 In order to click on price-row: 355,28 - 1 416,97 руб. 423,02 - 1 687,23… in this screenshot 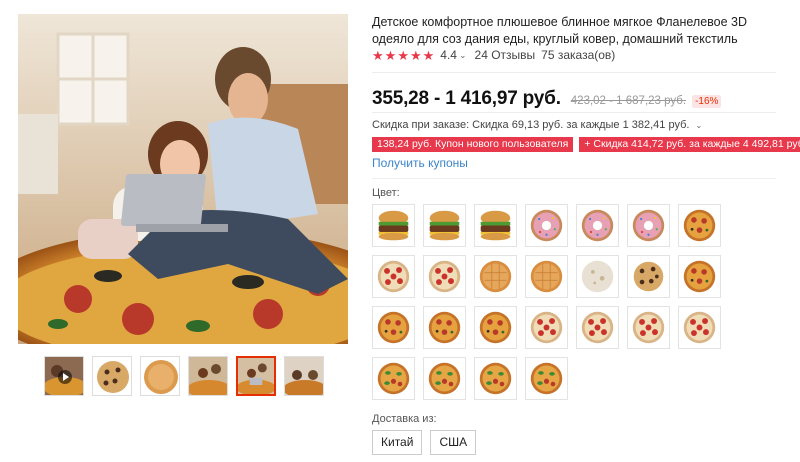, I will do `click(547, 99)`.